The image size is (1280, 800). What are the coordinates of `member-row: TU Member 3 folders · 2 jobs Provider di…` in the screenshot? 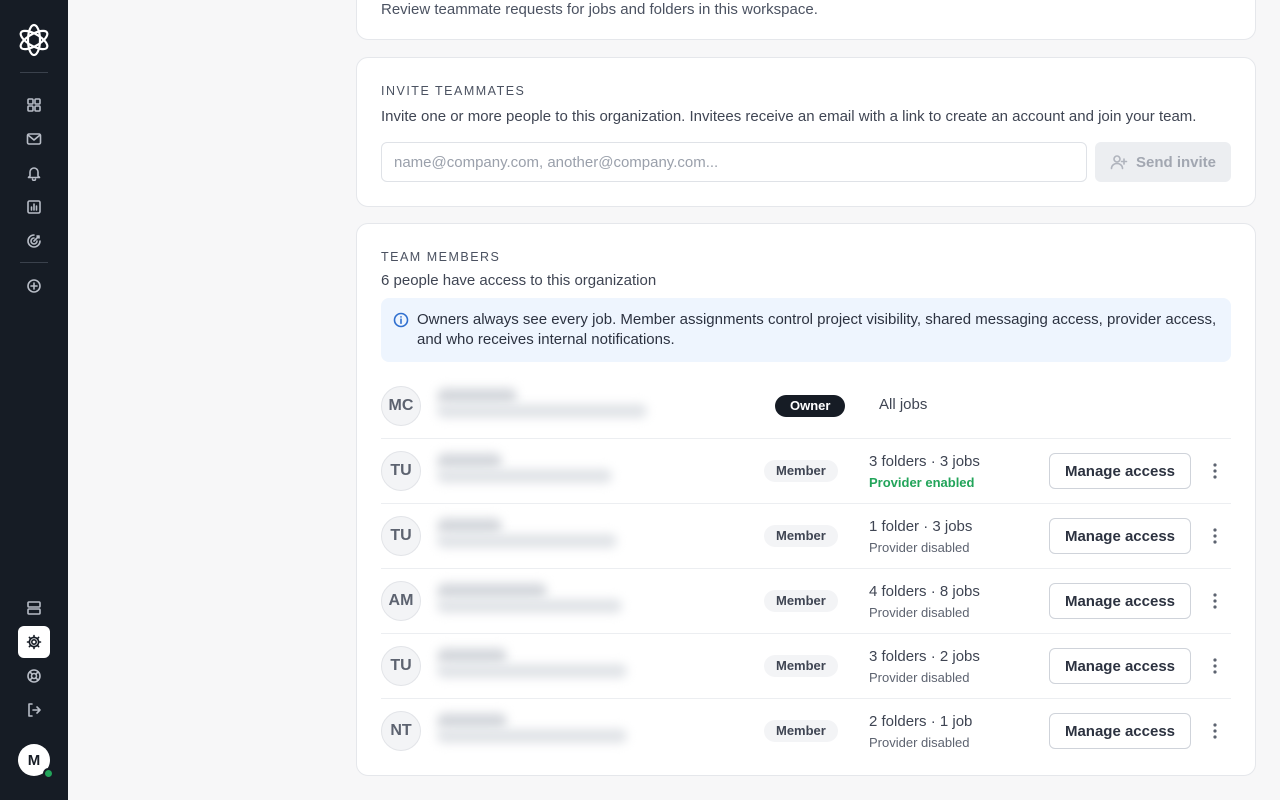 It's located at (806, 666).